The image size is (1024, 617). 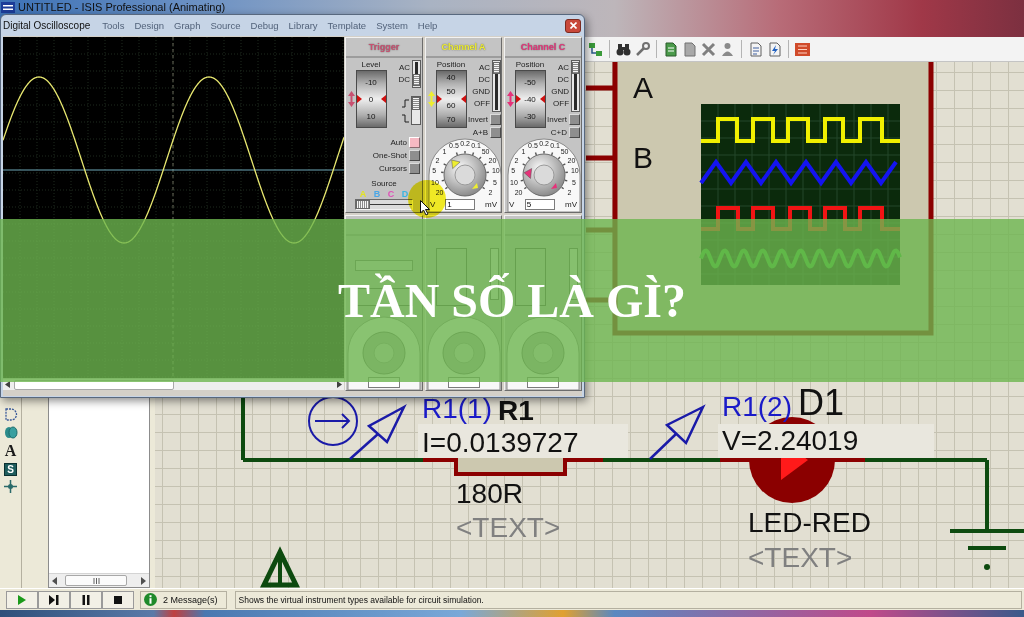 I want to click on menu-item: System, so click(x=392, y=25).